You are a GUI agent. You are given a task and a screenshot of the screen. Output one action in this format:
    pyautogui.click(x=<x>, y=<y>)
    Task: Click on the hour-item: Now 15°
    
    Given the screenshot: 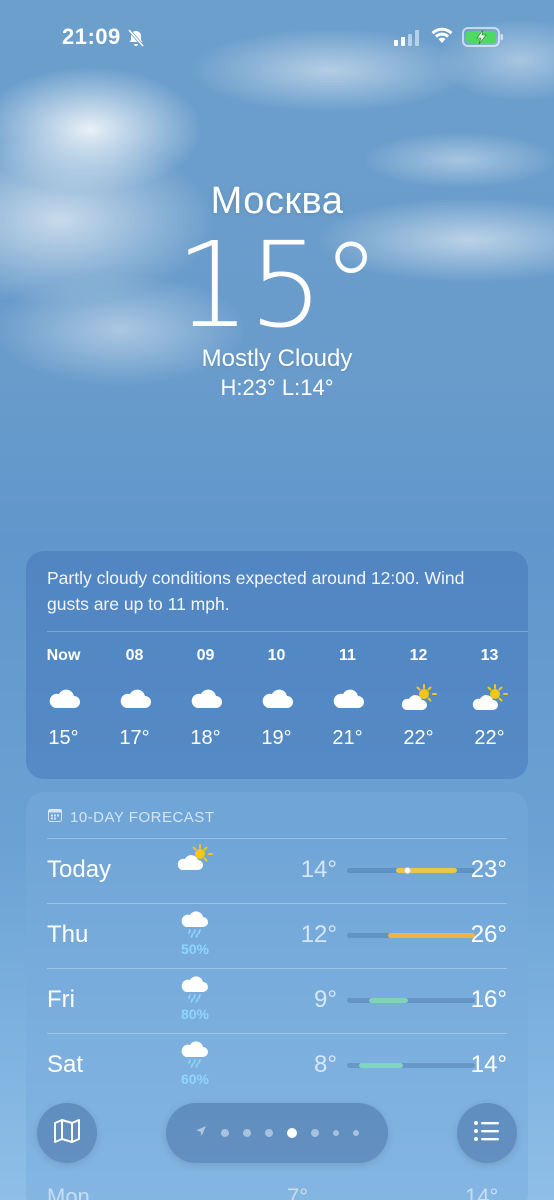 What is the action you would take?
    pyautogui.click(x=63, y=698)
    